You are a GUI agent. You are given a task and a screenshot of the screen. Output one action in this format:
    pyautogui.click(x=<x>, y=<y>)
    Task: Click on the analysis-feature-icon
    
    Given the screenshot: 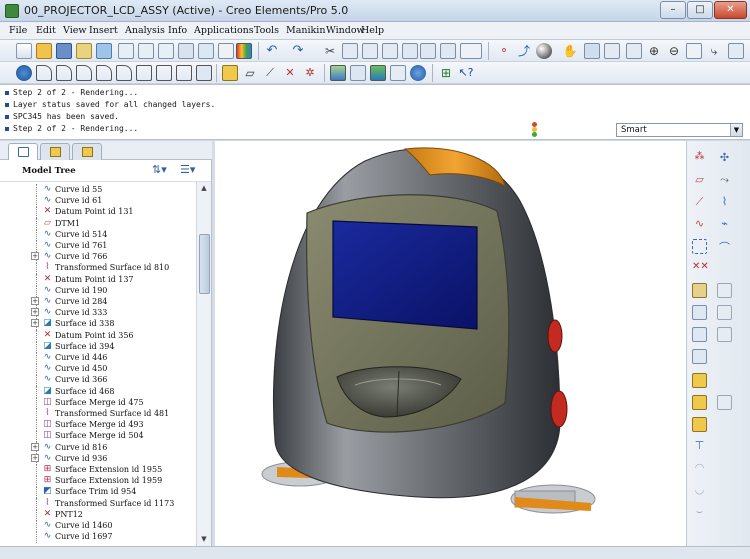 What is the action you would take?
    pyautogui.click(x=699, y=290)
    